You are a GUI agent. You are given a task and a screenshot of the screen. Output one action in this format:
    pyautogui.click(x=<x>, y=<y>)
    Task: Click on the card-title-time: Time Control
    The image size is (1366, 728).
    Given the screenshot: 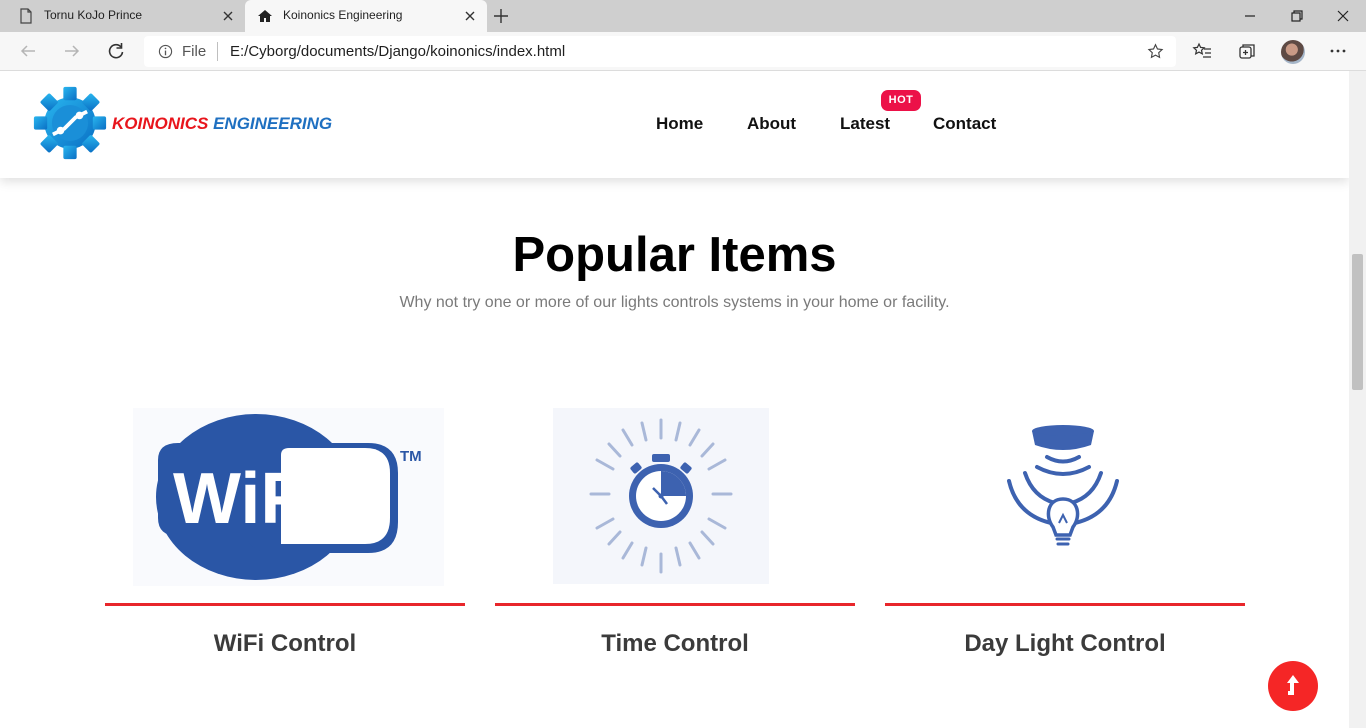 What is the action you would take?
    pyautogui.click(x=675, y=643)
    